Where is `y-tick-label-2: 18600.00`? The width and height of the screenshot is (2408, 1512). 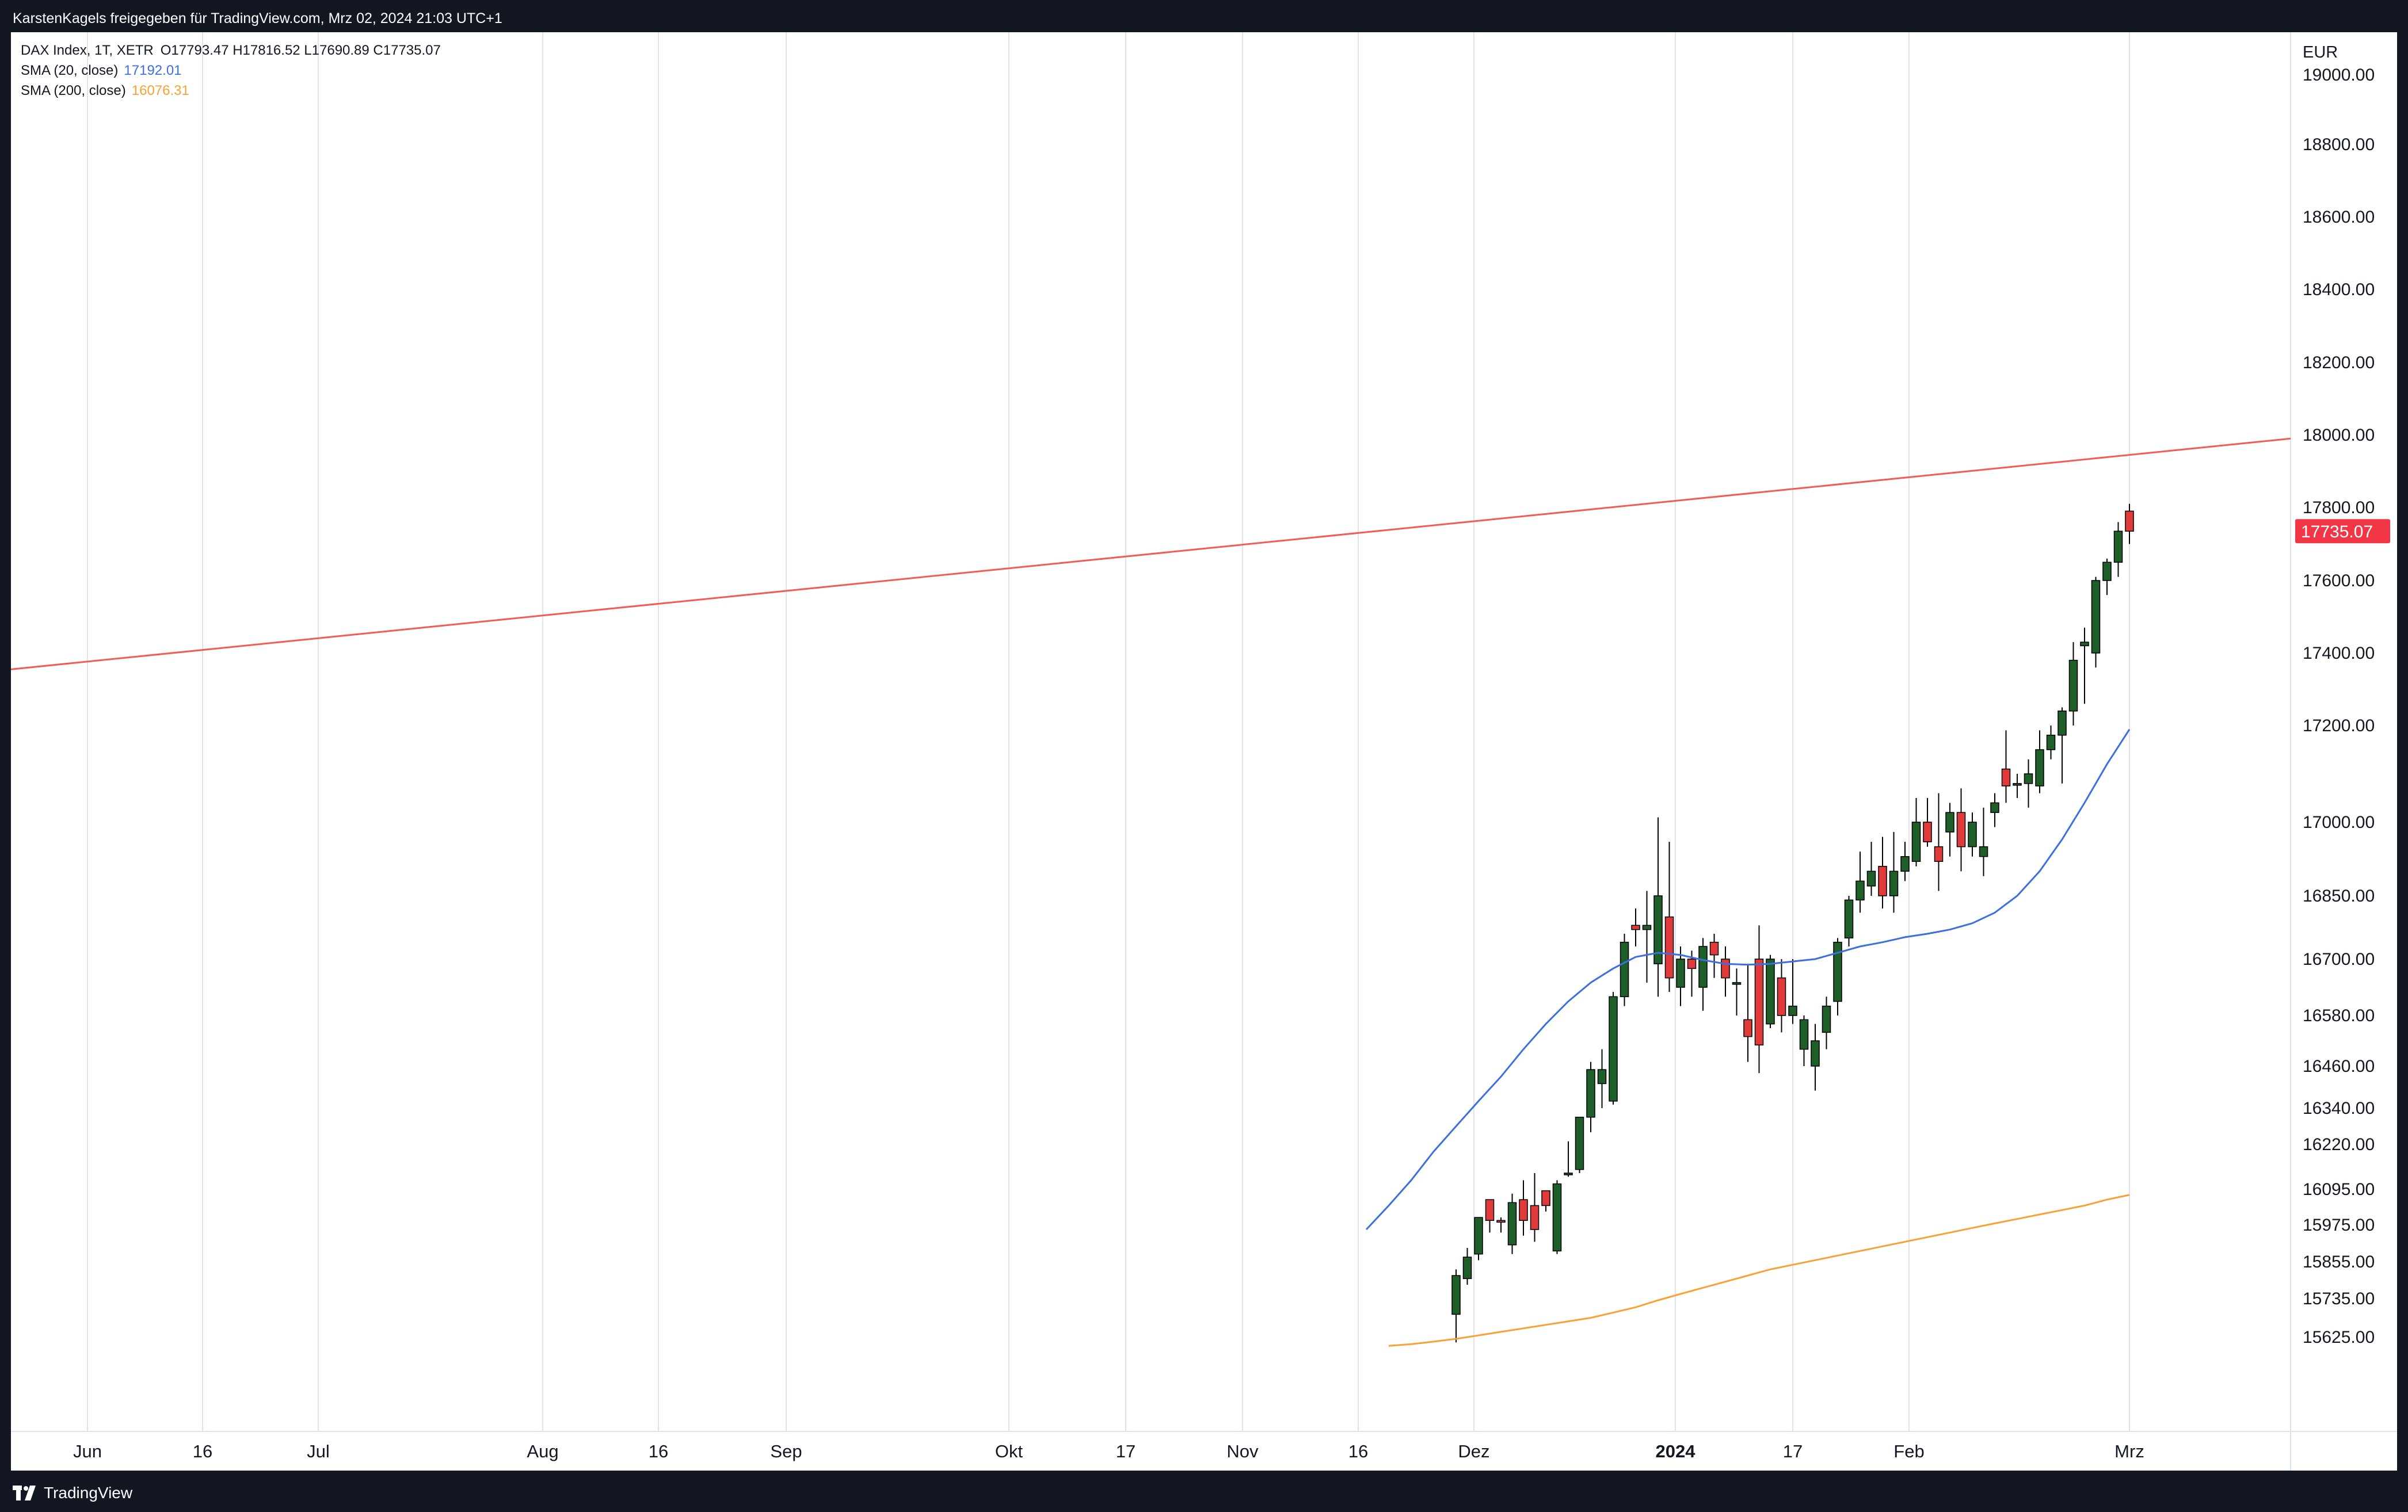
y-tick-label-2: 18600.00 is located at coordinates (2339, 217).